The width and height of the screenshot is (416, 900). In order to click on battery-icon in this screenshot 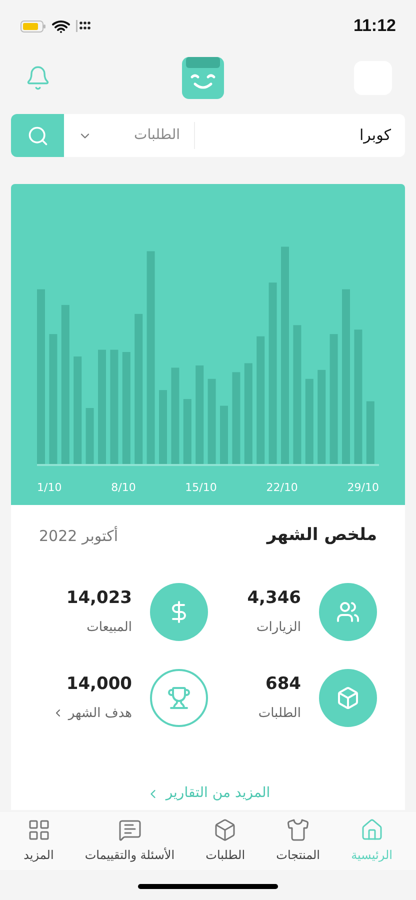, I will do `click(33, 26)`.